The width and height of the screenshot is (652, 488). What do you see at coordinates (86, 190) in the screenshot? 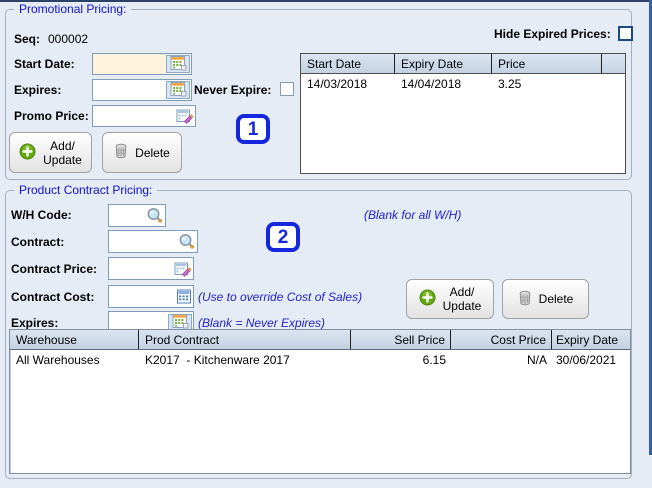
I see `product-contract-pricing-title: Product Contract Pricing:` at bounding box center [86, 190].